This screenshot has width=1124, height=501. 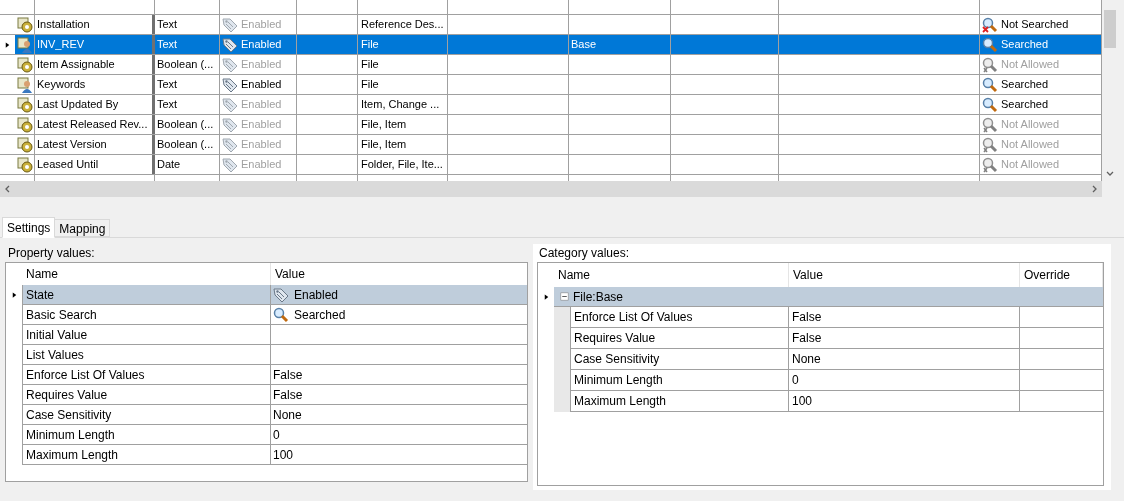 I want to click on table-cell-text: INV_REV, so click(x=61, y=45).